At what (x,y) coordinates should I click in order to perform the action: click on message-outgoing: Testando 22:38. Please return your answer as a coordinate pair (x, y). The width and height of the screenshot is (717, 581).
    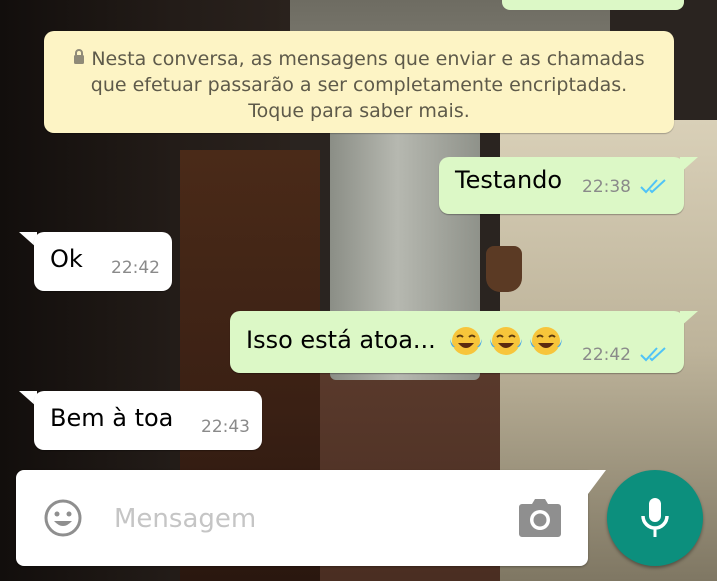
    Looking at the image, I should click on (561, 185).